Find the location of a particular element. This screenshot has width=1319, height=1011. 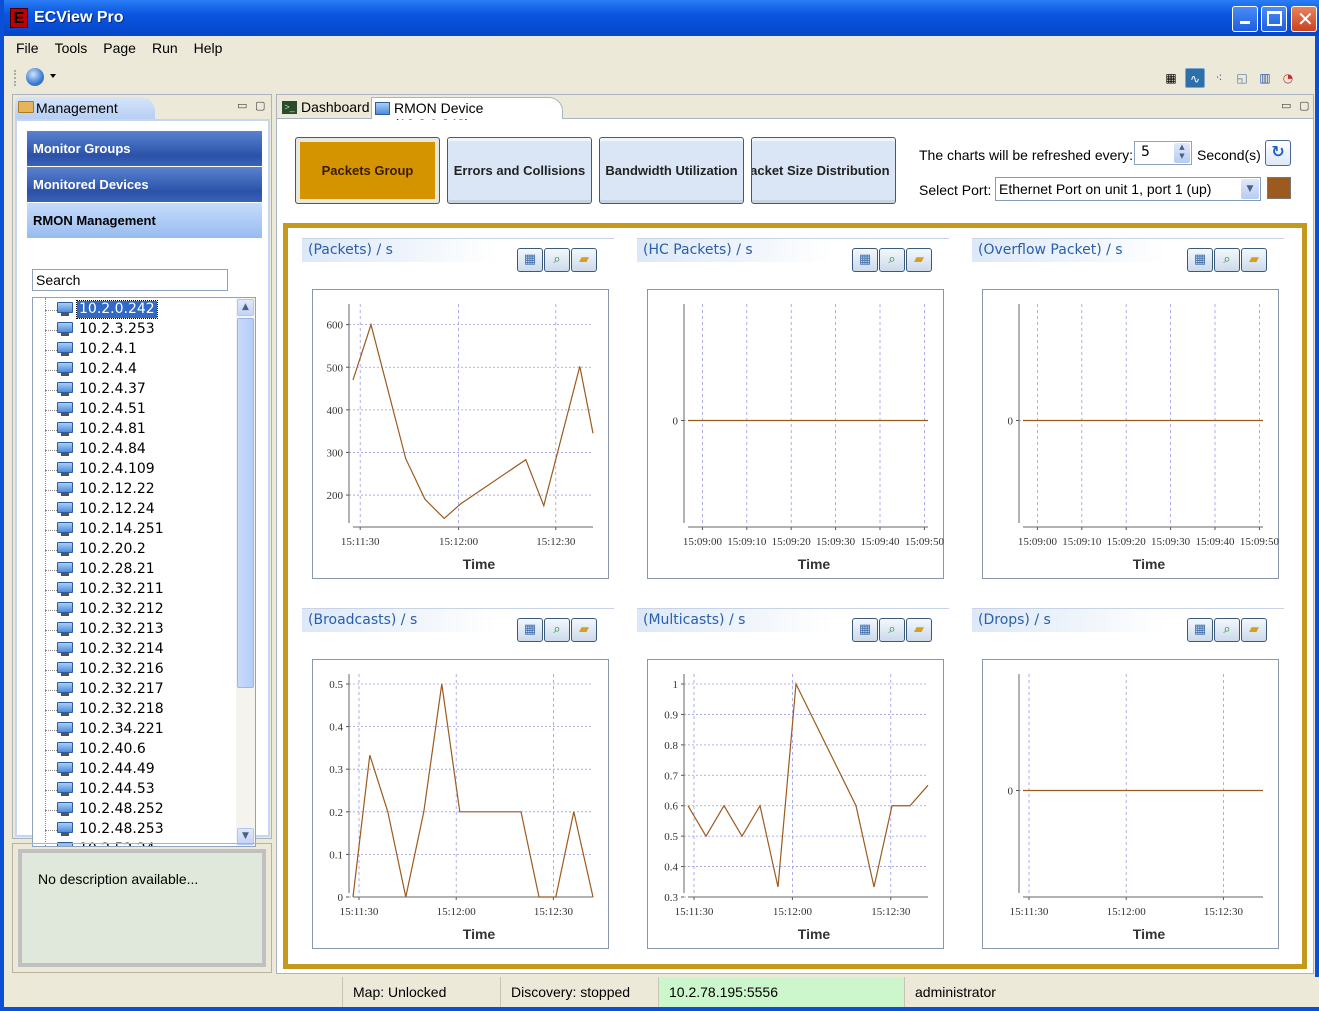

chevron-down-icon: ▼ is located at coordinates (1250, 189).